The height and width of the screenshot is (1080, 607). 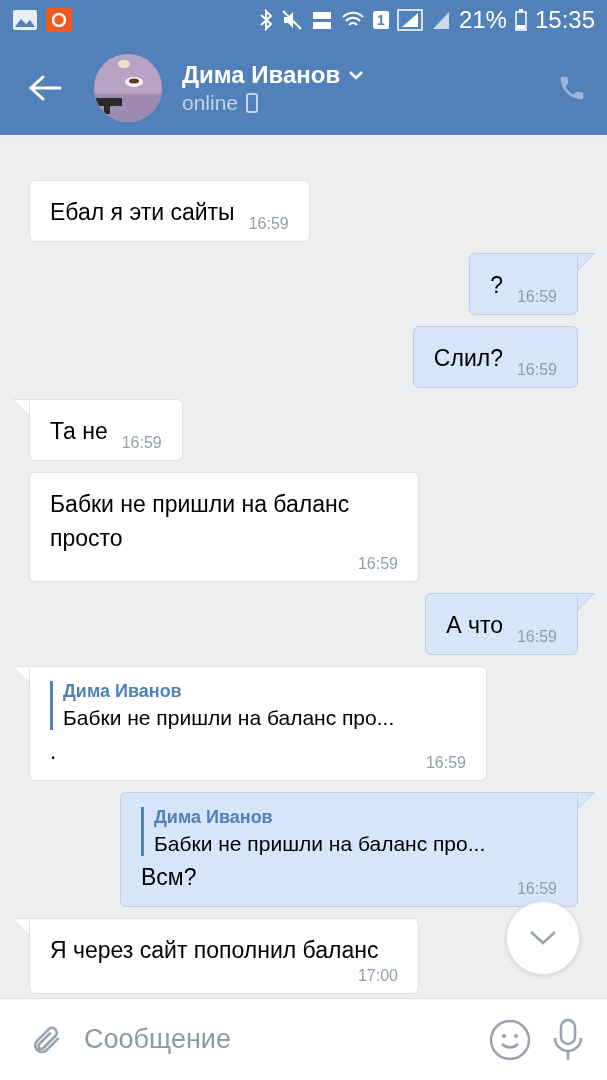 I want to click on microphone-icon, so click(x=568, y=1039).